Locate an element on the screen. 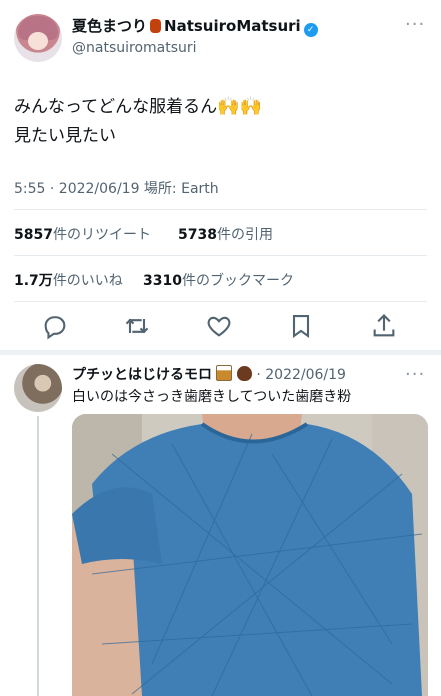 The image size is (441, 696). more-options-icon: ··· is located at coordinates (415, 24).